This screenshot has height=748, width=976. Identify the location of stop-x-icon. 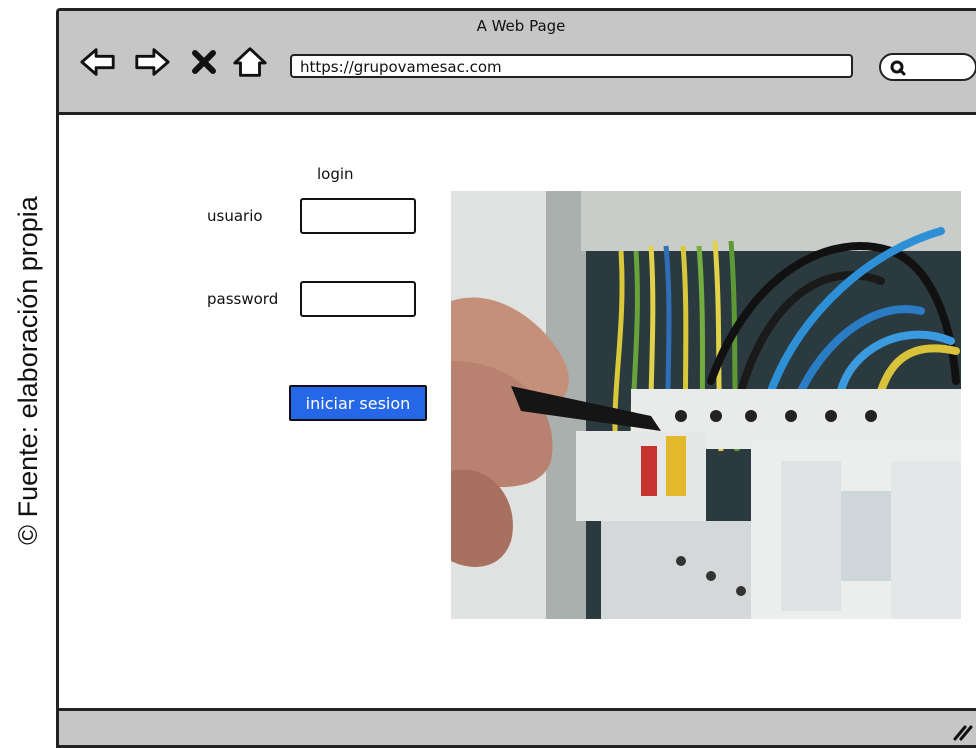
(204, 62).